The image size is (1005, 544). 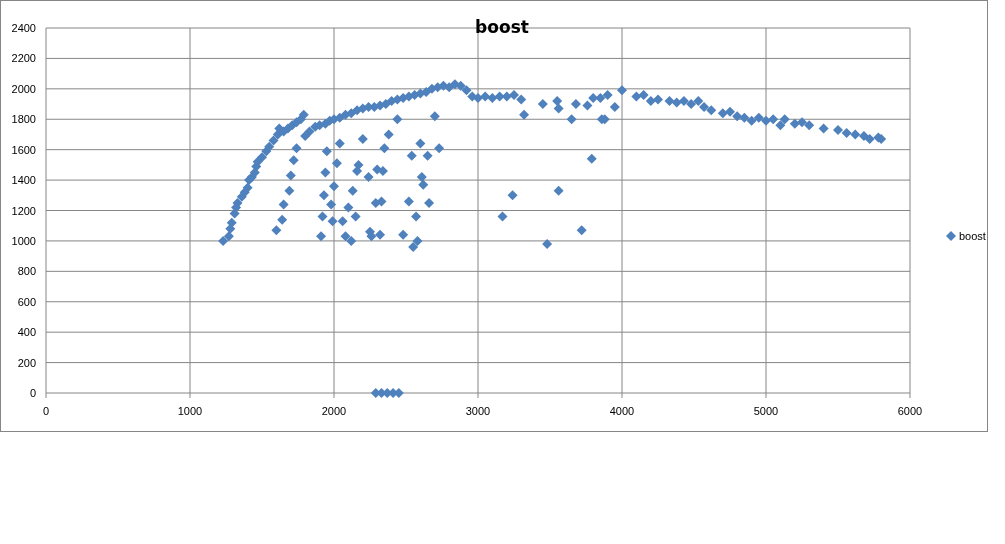 I want to click on tick-label: 1200, so click(x=23, y=210).